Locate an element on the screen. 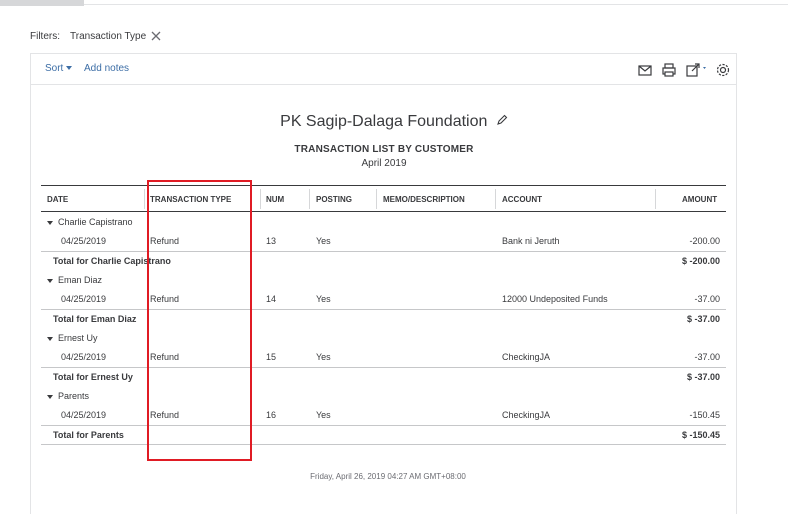  cell-num: 14 is located at coordinates (271, 299).